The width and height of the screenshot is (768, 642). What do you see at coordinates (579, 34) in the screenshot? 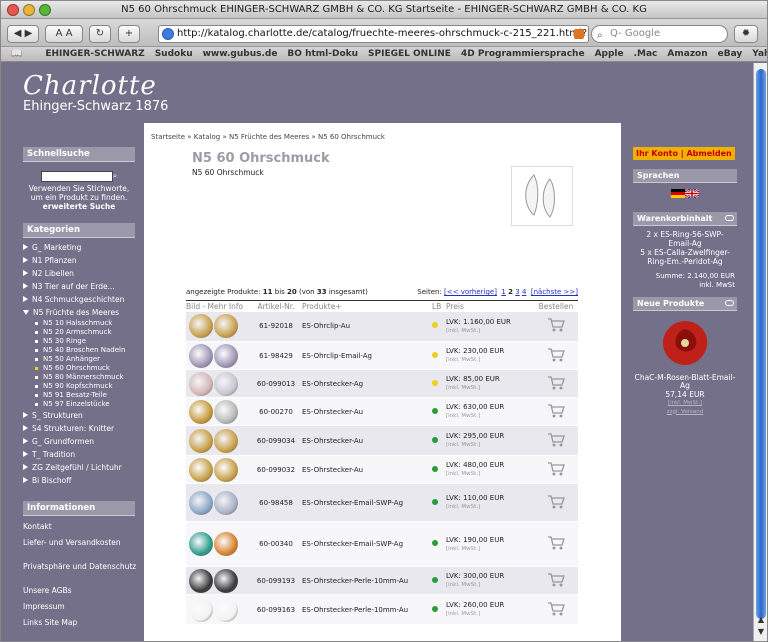
I see `rss-icon` at bounding box center [579, 34].